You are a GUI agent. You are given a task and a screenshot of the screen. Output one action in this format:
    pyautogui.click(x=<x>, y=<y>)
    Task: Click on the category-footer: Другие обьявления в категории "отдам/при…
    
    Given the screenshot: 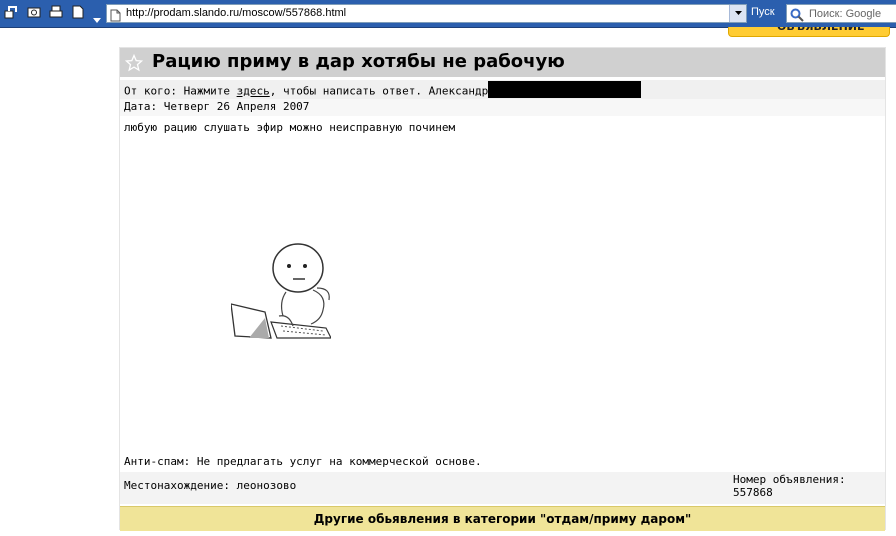 What is the action you would take?
    pyautogui.click(x=502, y=518)
    